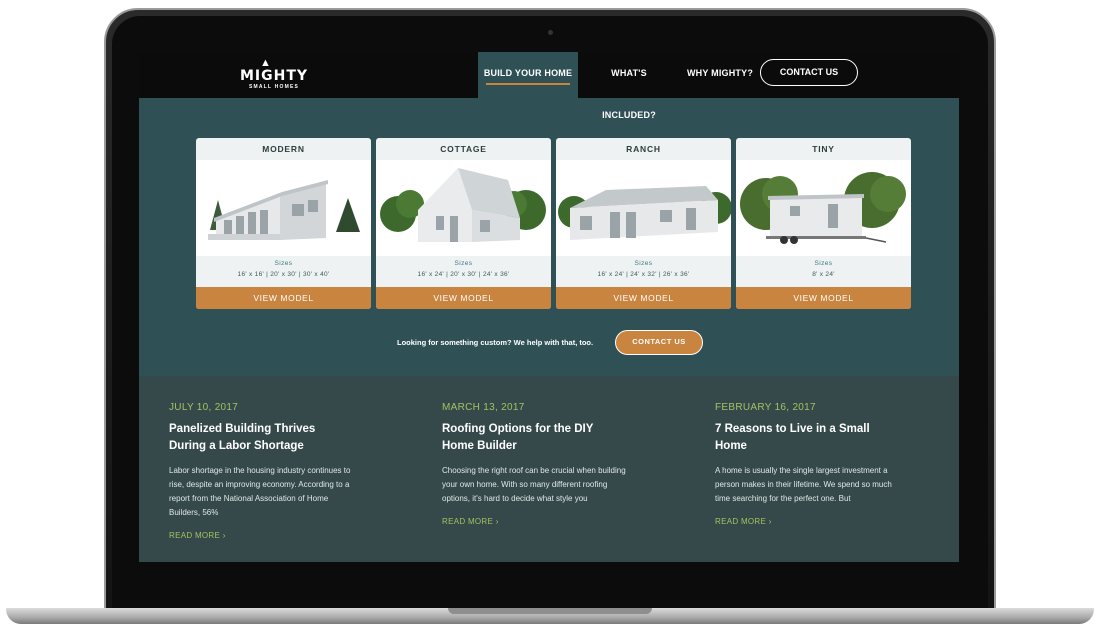 This screenshot has height=641, width=1100. Describe the element at coordinates (528, 75) in the screenshot. I see `nav-build-your-home: BUILD YOUR HOME` at that location.